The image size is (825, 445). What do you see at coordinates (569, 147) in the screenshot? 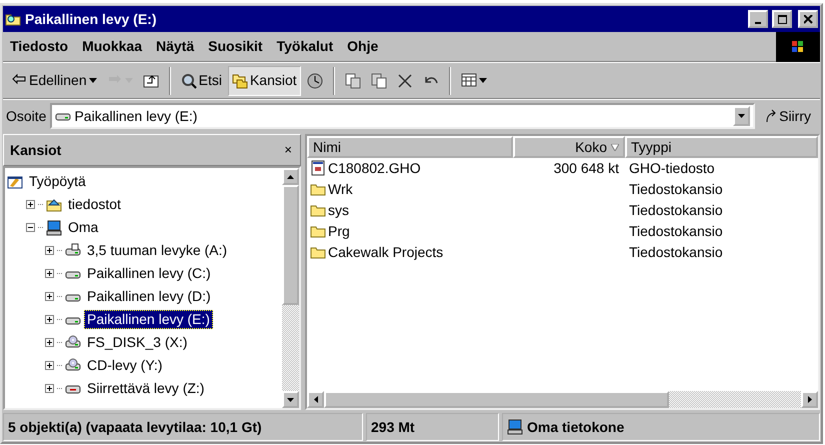
I see `column-header: Koko` at bounding box center [569, 147].